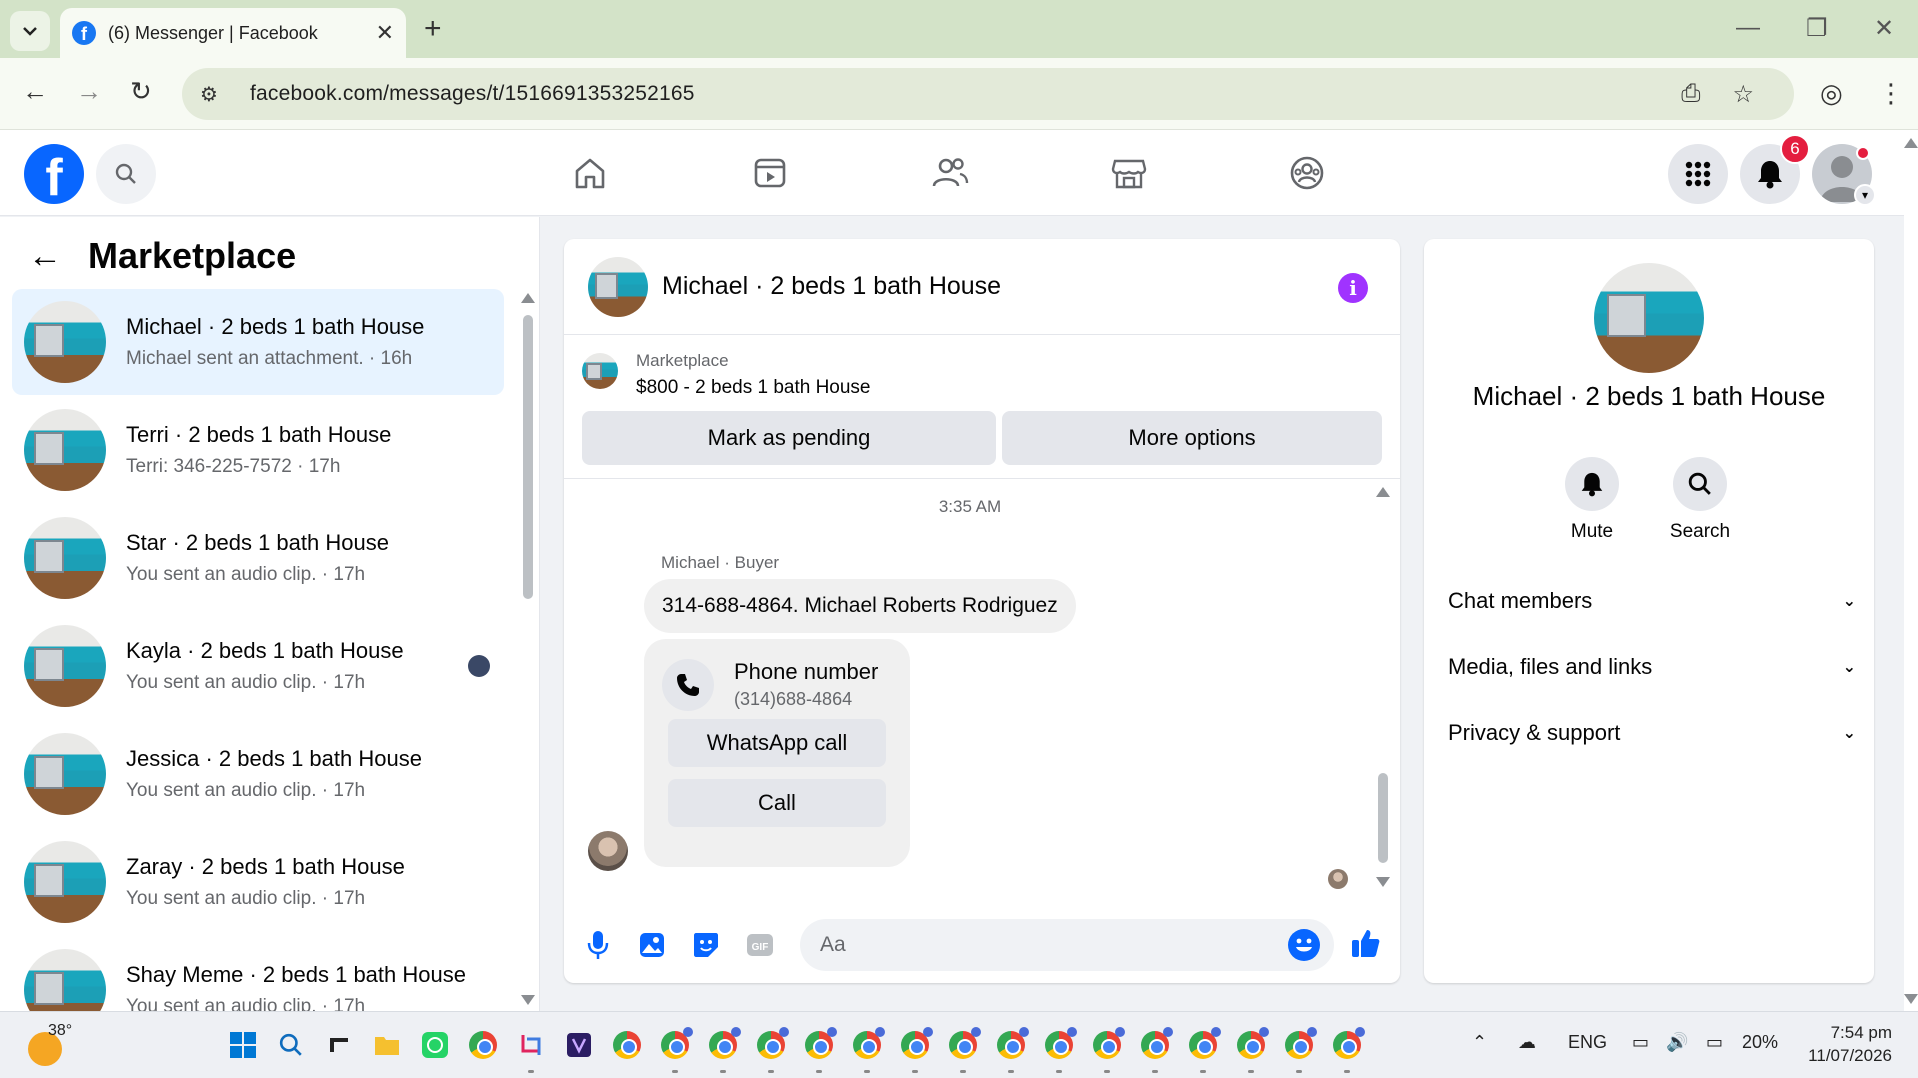 The image size is (1918, 1078). I want to click on tab-close-icon: ✕, so click(385, 33).